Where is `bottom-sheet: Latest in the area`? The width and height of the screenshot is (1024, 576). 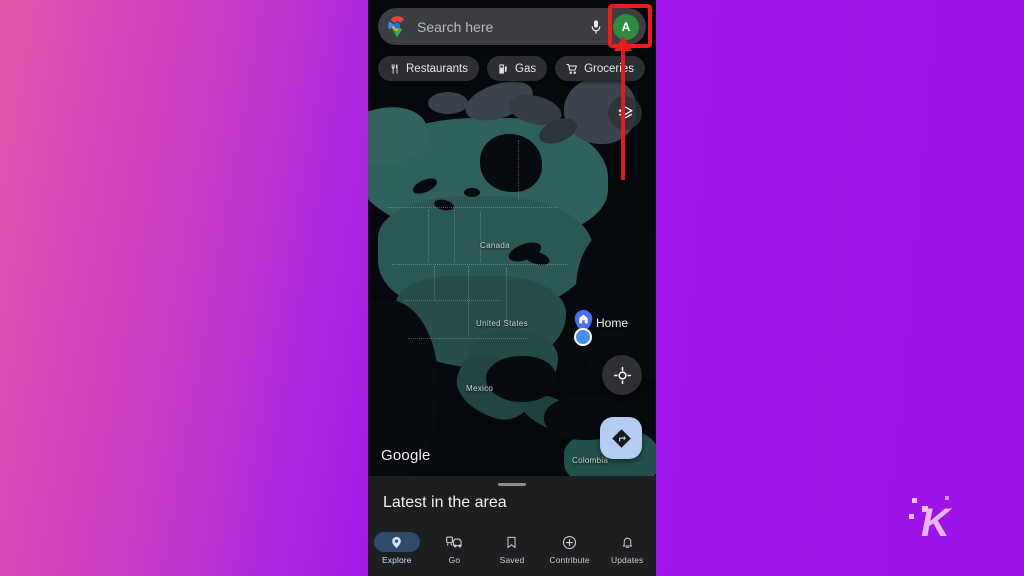 bottom-sheet: Latest in the area is located at coordinates (512, 502).